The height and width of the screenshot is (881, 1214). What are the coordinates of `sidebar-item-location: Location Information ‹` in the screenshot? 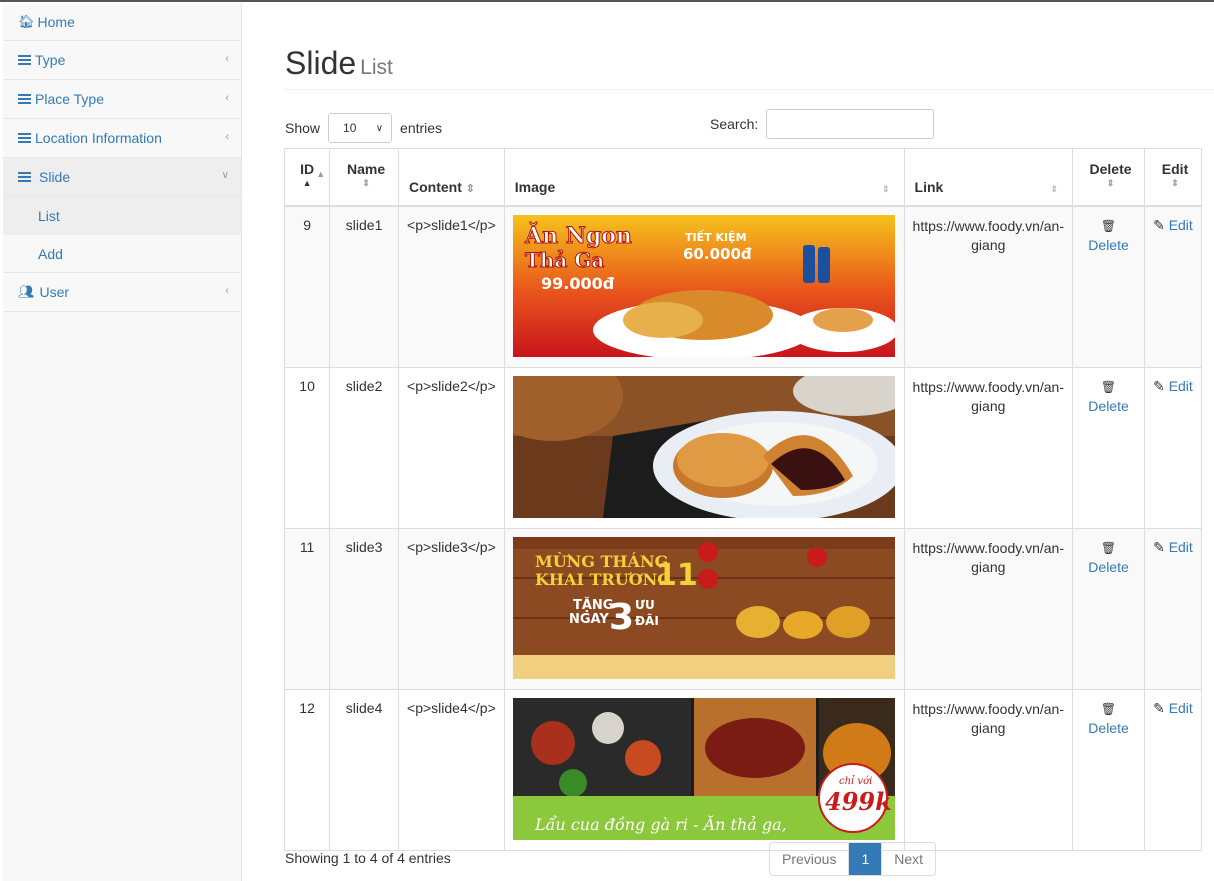 It's located at (122, 138).